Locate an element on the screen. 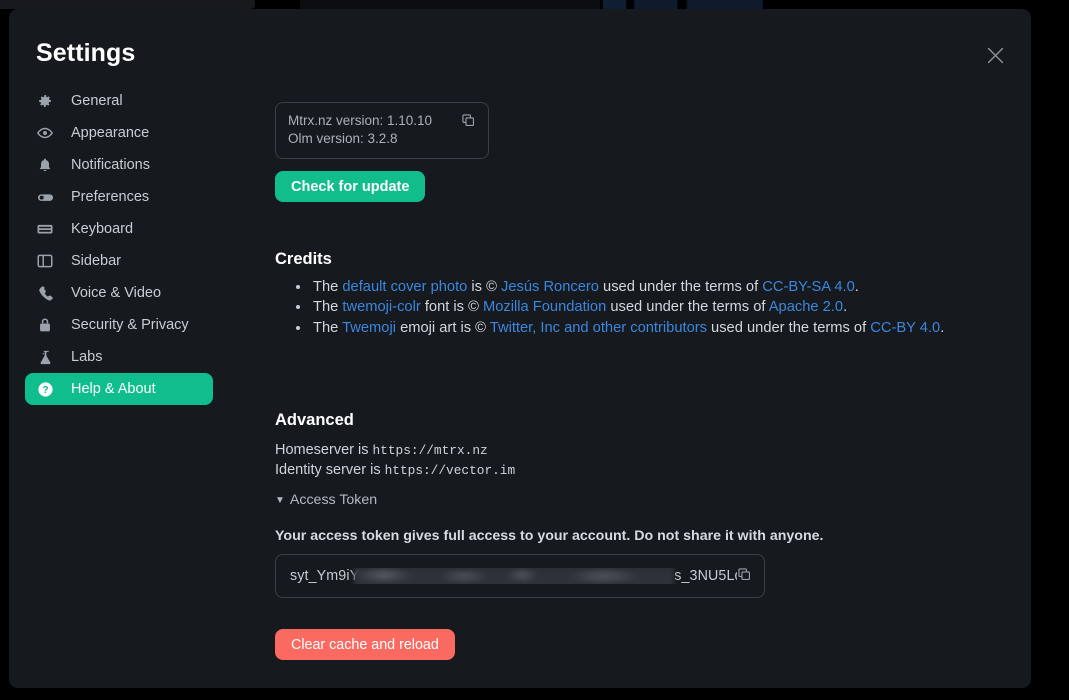 The height and width of the screenshot is (700, 1069). lock-icon is located at coordinates (45, 325).